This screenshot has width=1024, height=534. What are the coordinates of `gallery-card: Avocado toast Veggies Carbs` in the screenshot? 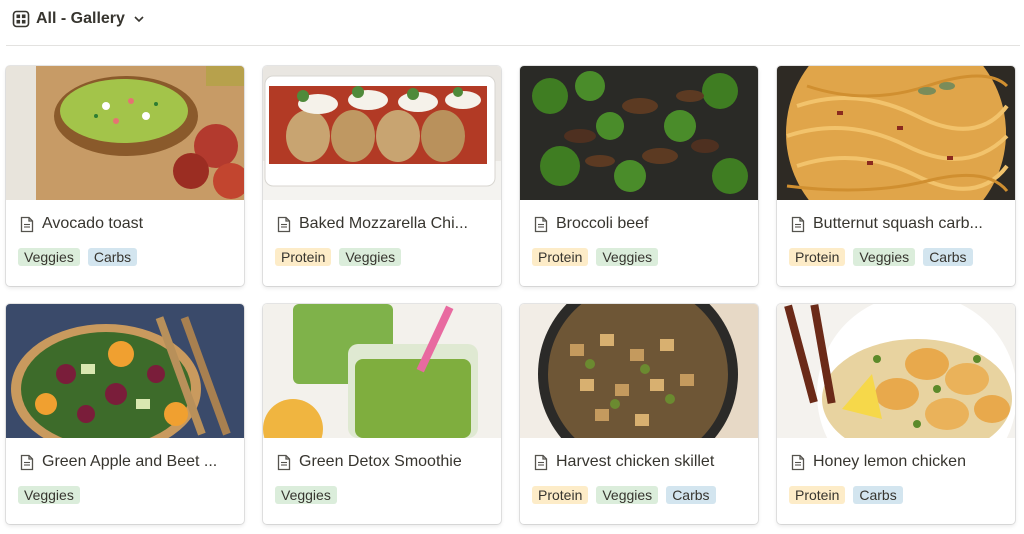 It's located at (125, 176).